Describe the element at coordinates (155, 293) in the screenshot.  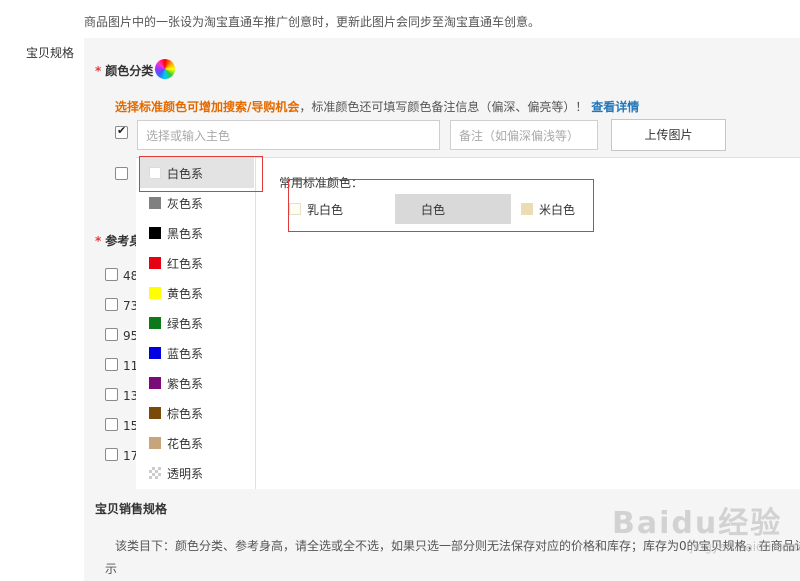
I see `yellow-swatch-icon` at that location.